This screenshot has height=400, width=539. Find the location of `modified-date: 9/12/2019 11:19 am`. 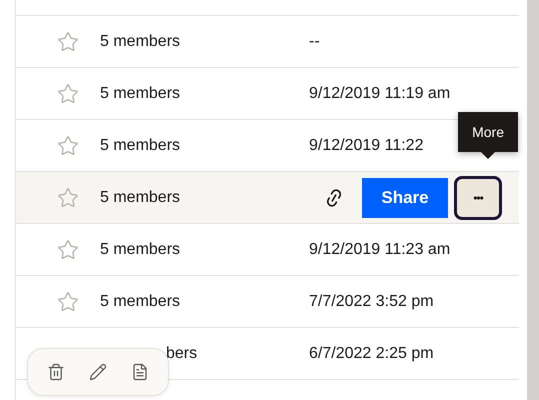

modified-date: 9/12/2019 11:19 am is located at coordinates (379, 93).